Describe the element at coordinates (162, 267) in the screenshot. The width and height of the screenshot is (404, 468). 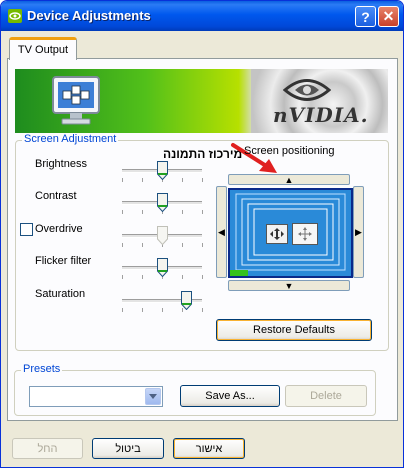
I see `flicker-filter-slider-thumb` at that location.